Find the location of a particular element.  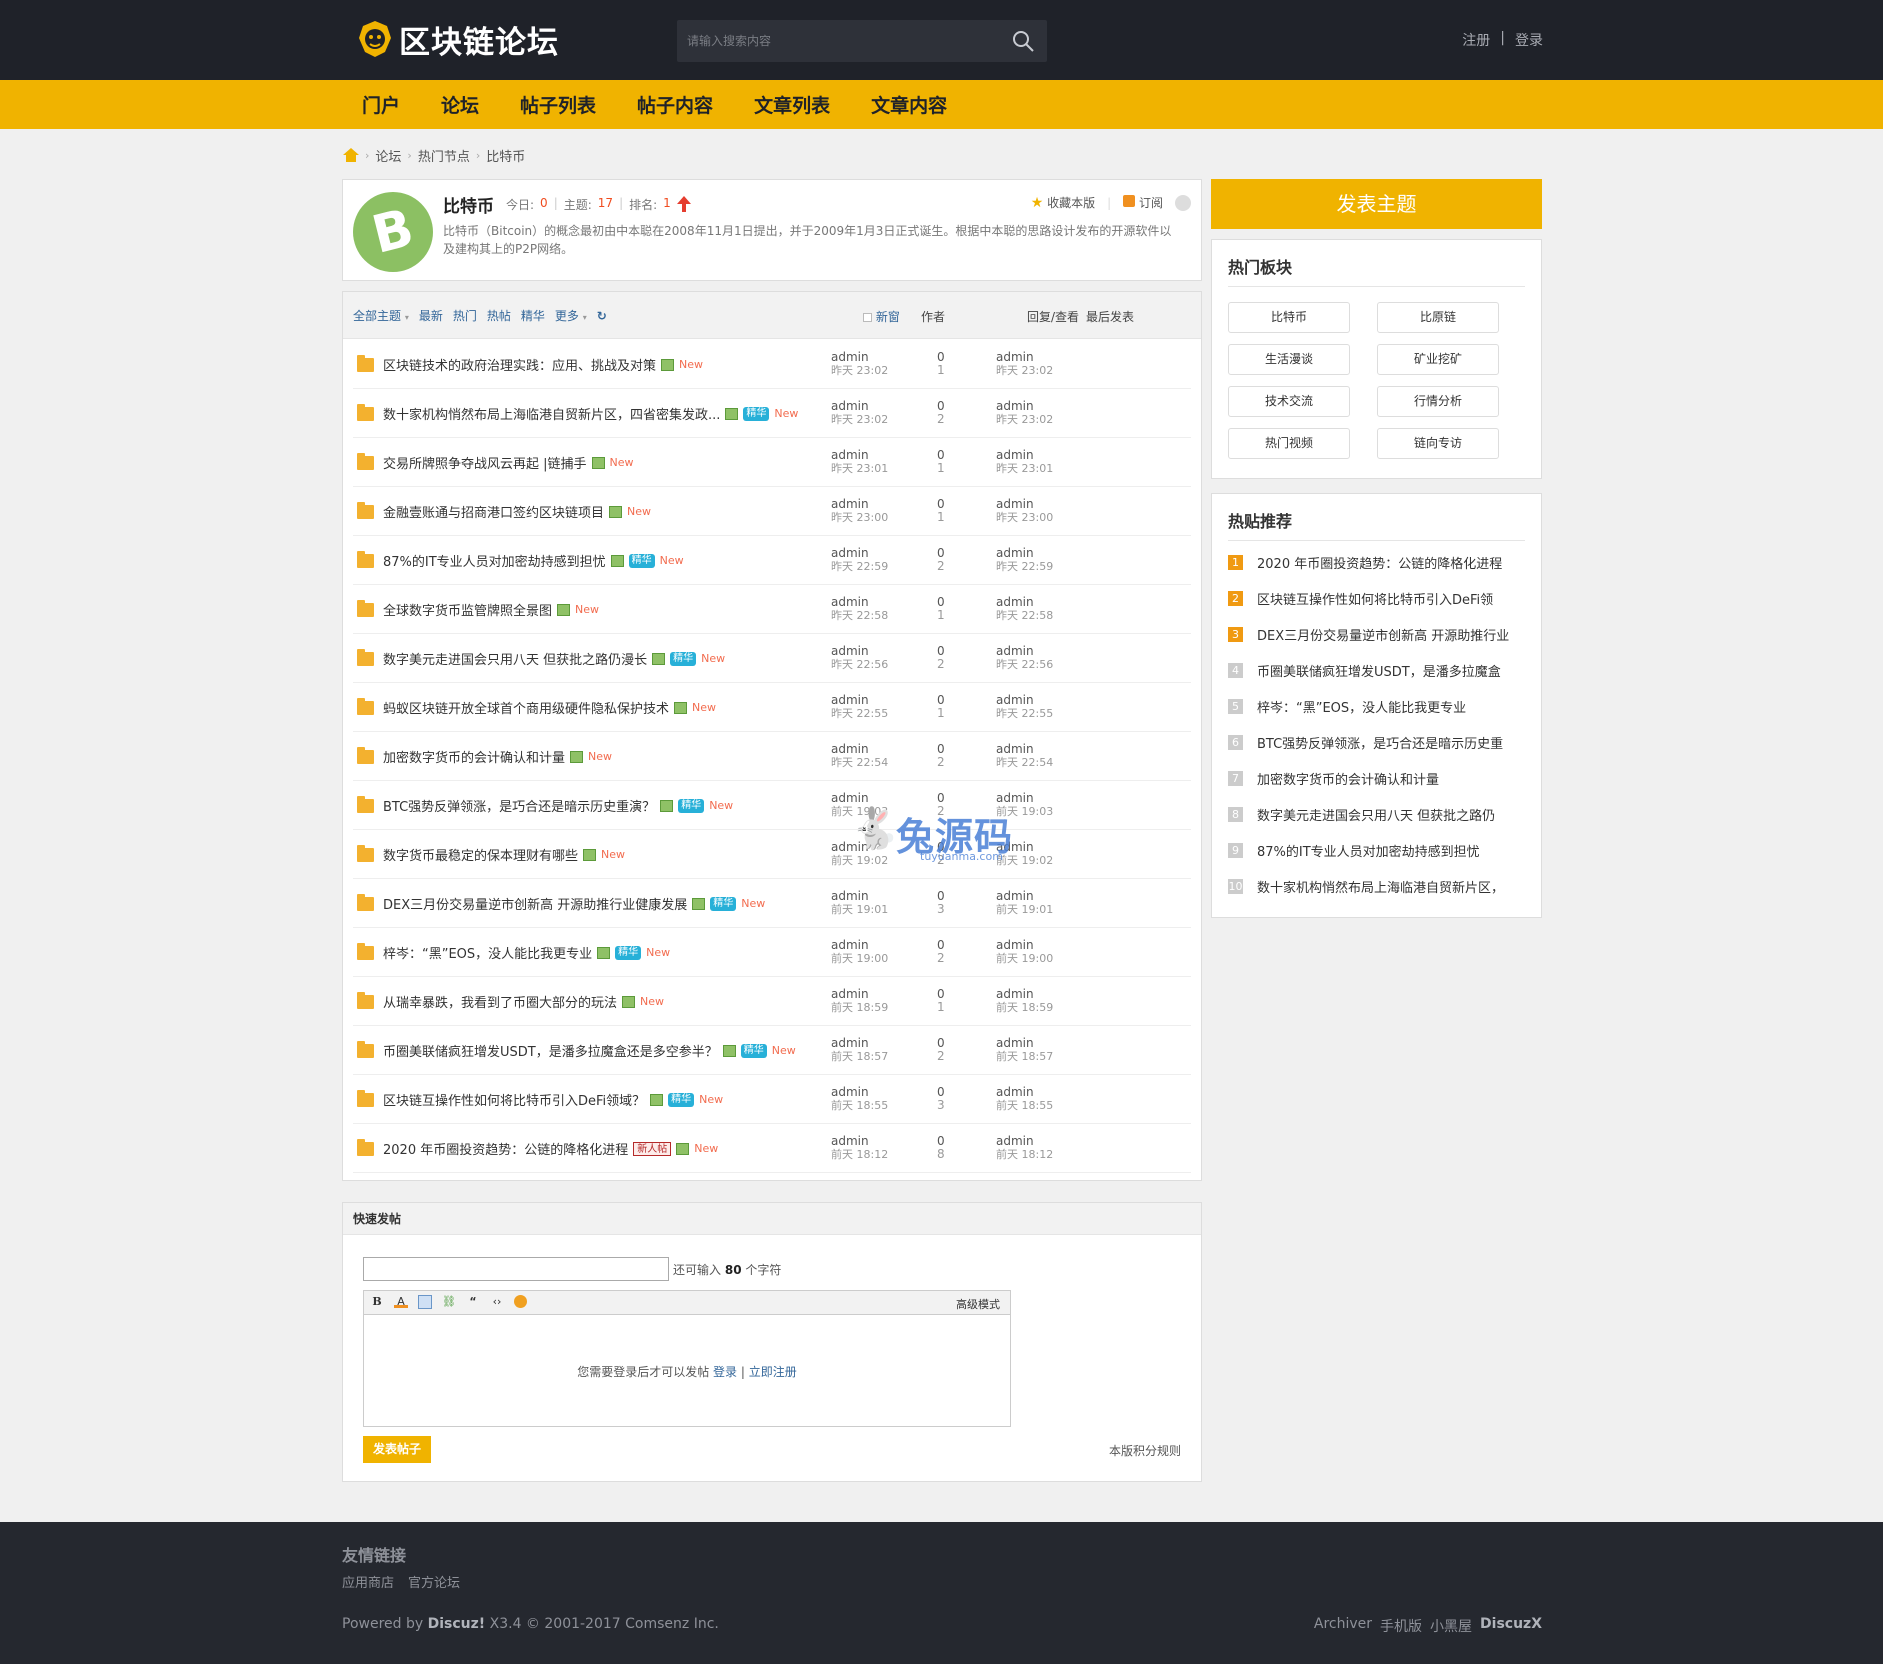

friend-link: 应用商店 is located at coordinates (368, 1581).